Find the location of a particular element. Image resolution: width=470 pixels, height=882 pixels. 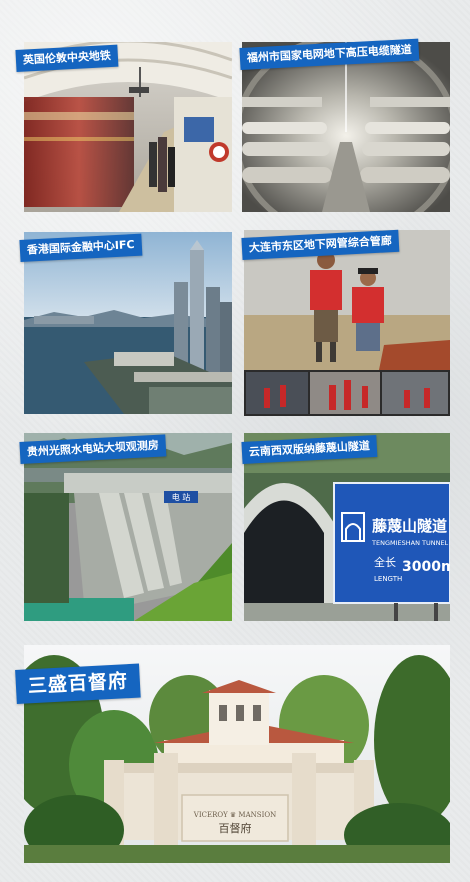

tunnel-sign-length-cn: 全长 is located at coordinates (385, 562).